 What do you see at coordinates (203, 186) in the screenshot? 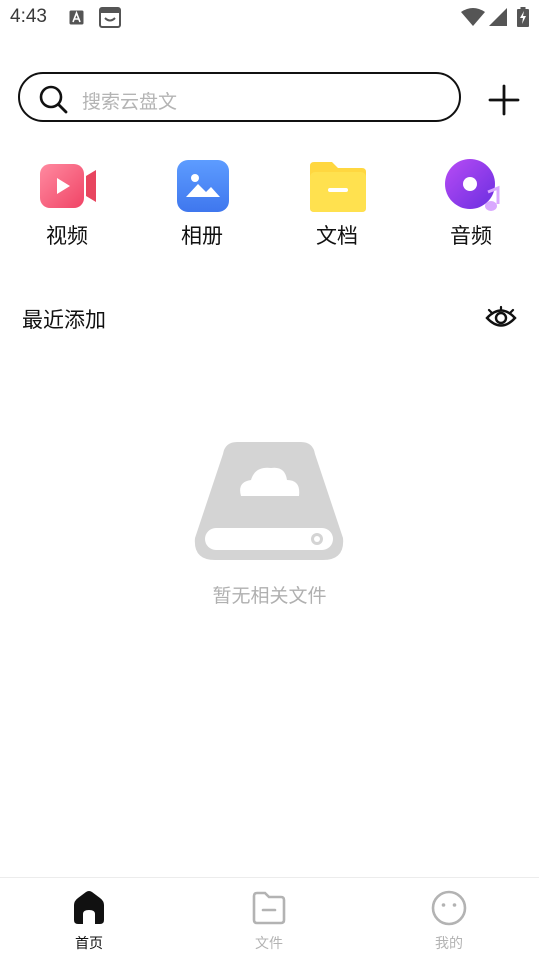
I see `photo-album-icon` at bounding box center [203, 186].